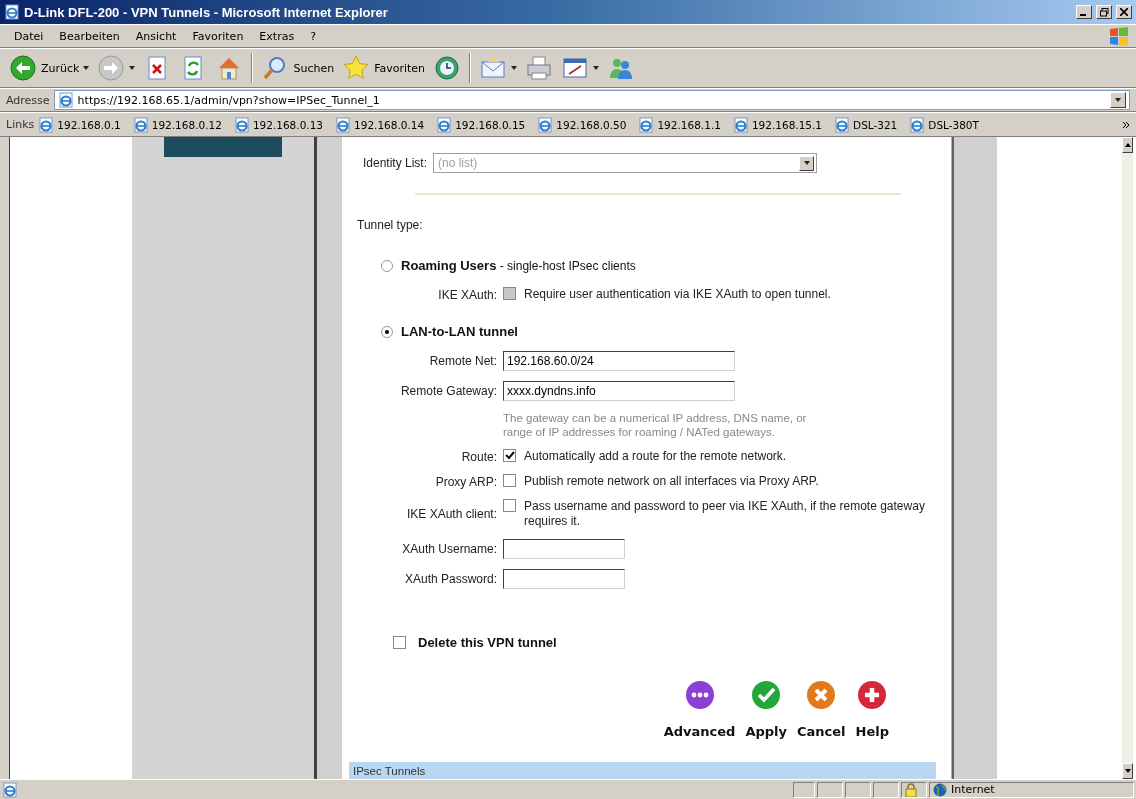  Describe the element at coordinates (866, 124) in the screenshot. I see `link-item: DSL-321` at that location.